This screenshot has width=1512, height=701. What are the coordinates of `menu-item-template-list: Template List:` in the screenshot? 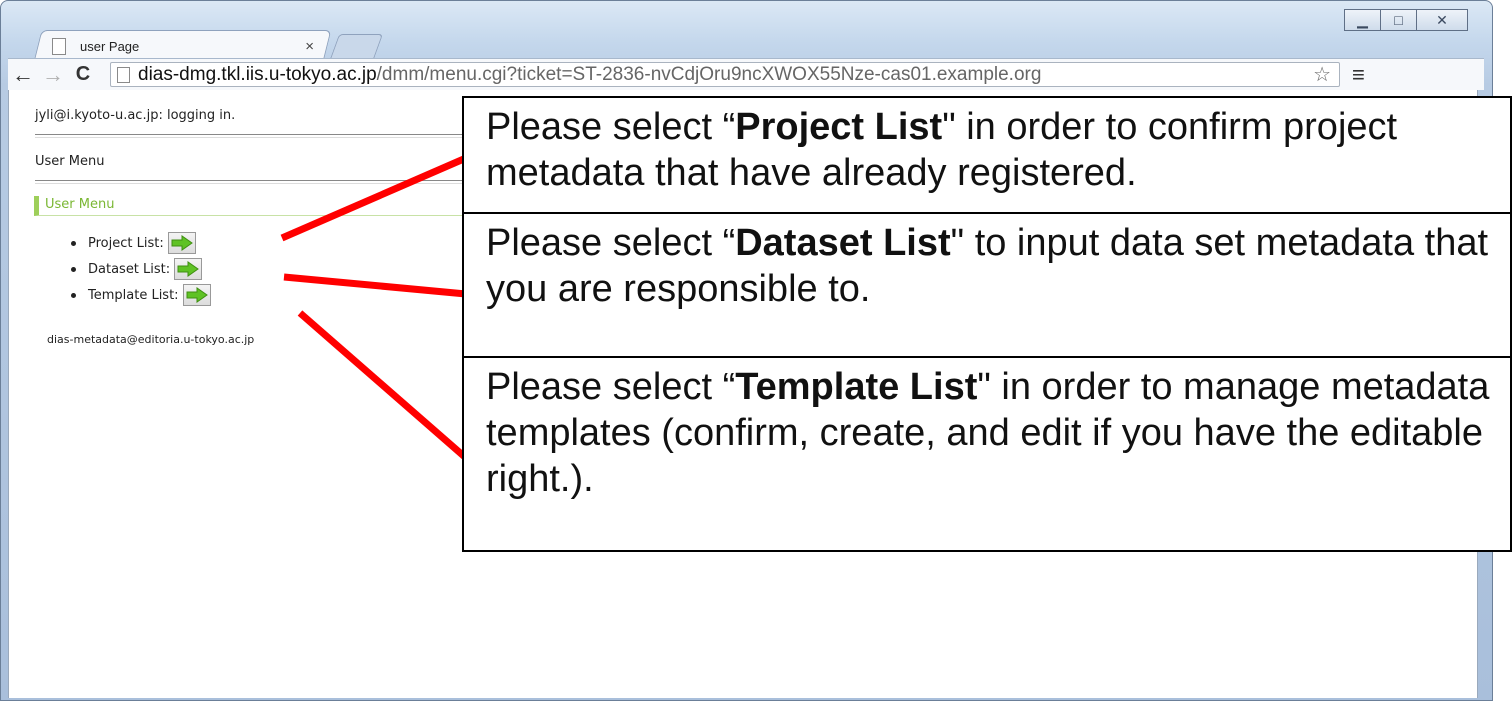 It's located at (141, 295).